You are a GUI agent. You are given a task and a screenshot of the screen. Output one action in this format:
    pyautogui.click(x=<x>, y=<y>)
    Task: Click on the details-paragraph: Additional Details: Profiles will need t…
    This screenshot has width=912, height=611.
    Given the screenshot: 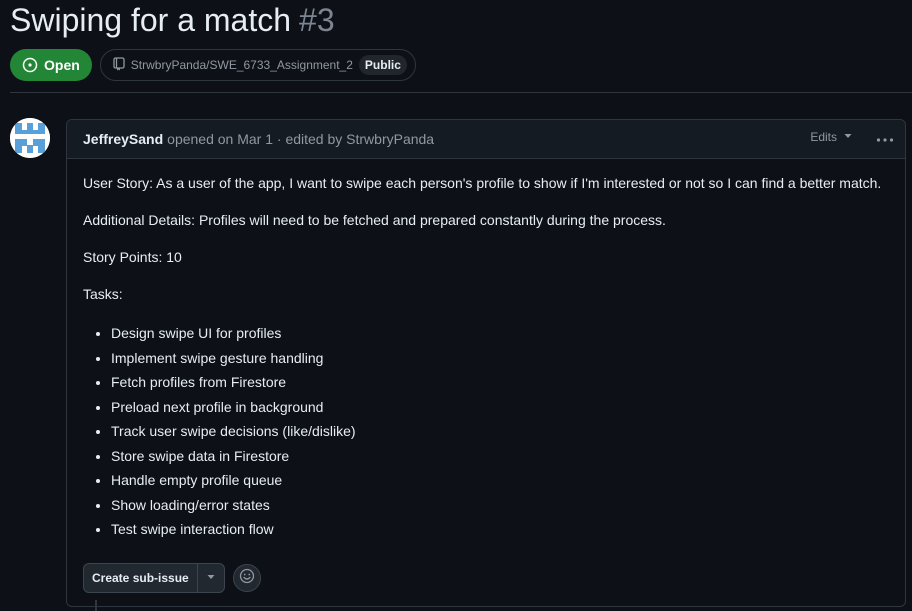 What is the action you would take?
    pyautogui.click(x=374, y=220)
    